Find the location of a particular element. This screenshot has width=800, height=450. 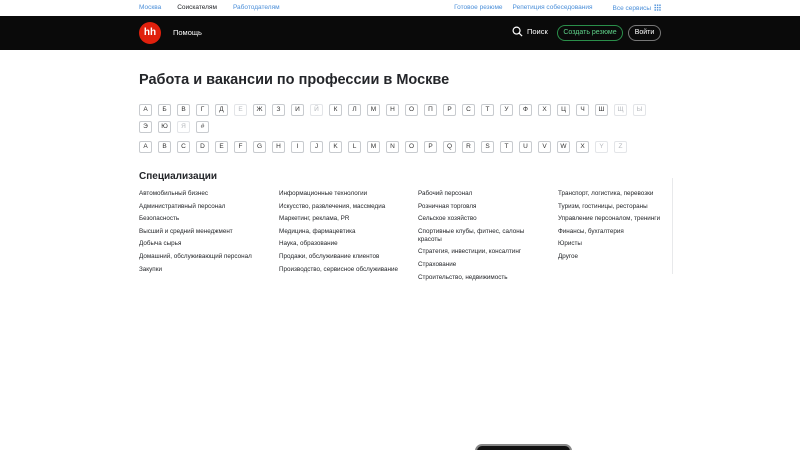

help-link: Помощь is located at coordinates (187, 32).